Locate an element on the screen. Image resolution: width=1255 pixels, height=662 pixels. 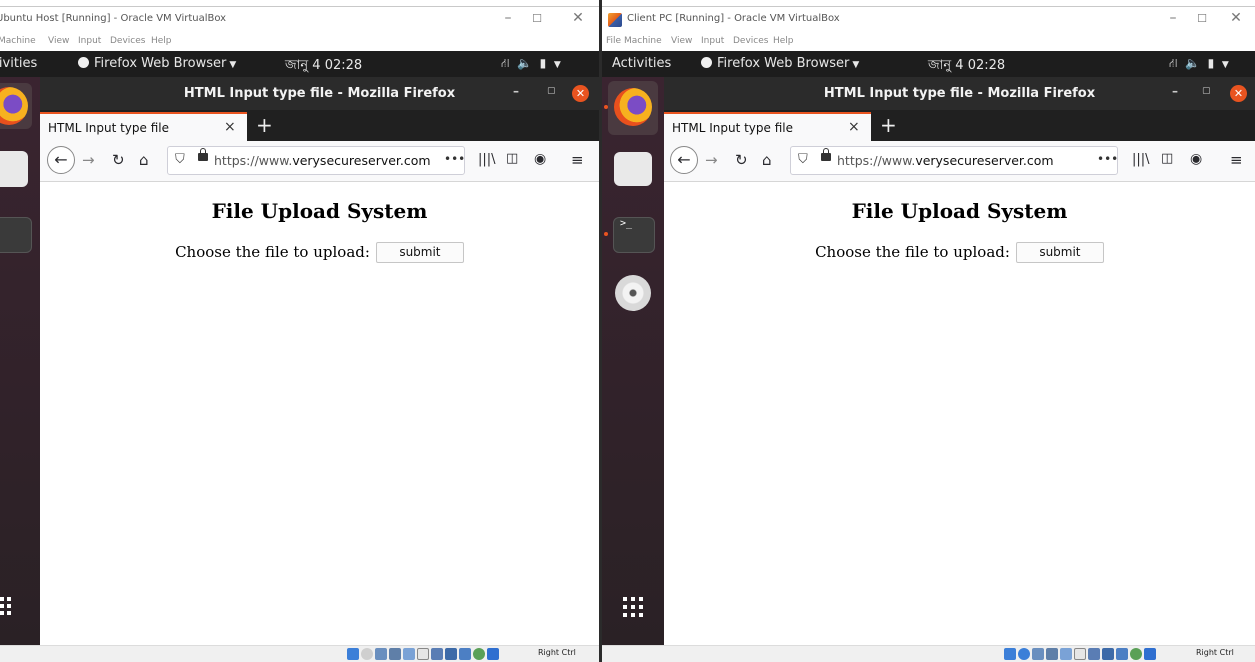
host-key-label: Right Ctrl is located at coordinates (557, 652).